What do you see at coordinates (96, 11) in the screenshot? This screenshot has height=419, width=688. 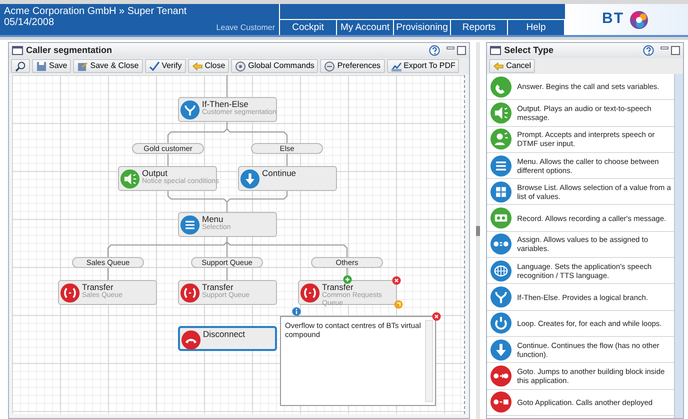 I see `company-title: Acme Corporation GmbH » Super Tenant` at bounding box center [96, 11].